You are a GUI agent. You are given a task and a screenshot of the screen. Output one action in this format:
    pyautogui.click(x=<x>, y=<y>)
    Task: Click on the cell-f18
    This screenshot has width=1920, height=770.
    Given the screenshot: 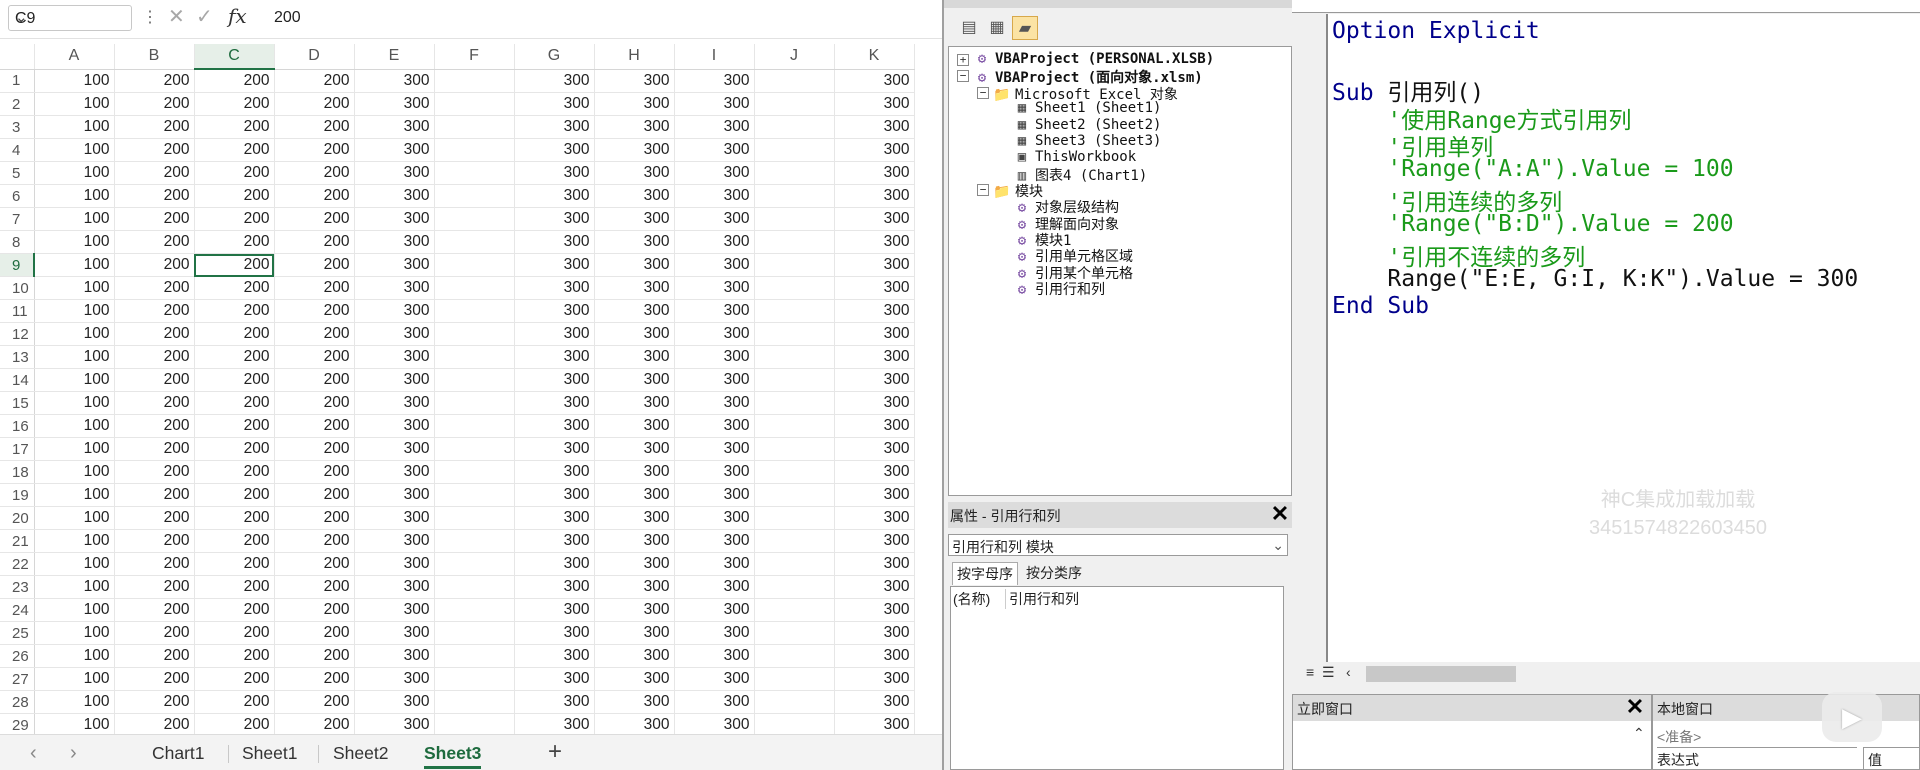 What is the action you would take?
    pyautogui.click(x=474, y=472)
    